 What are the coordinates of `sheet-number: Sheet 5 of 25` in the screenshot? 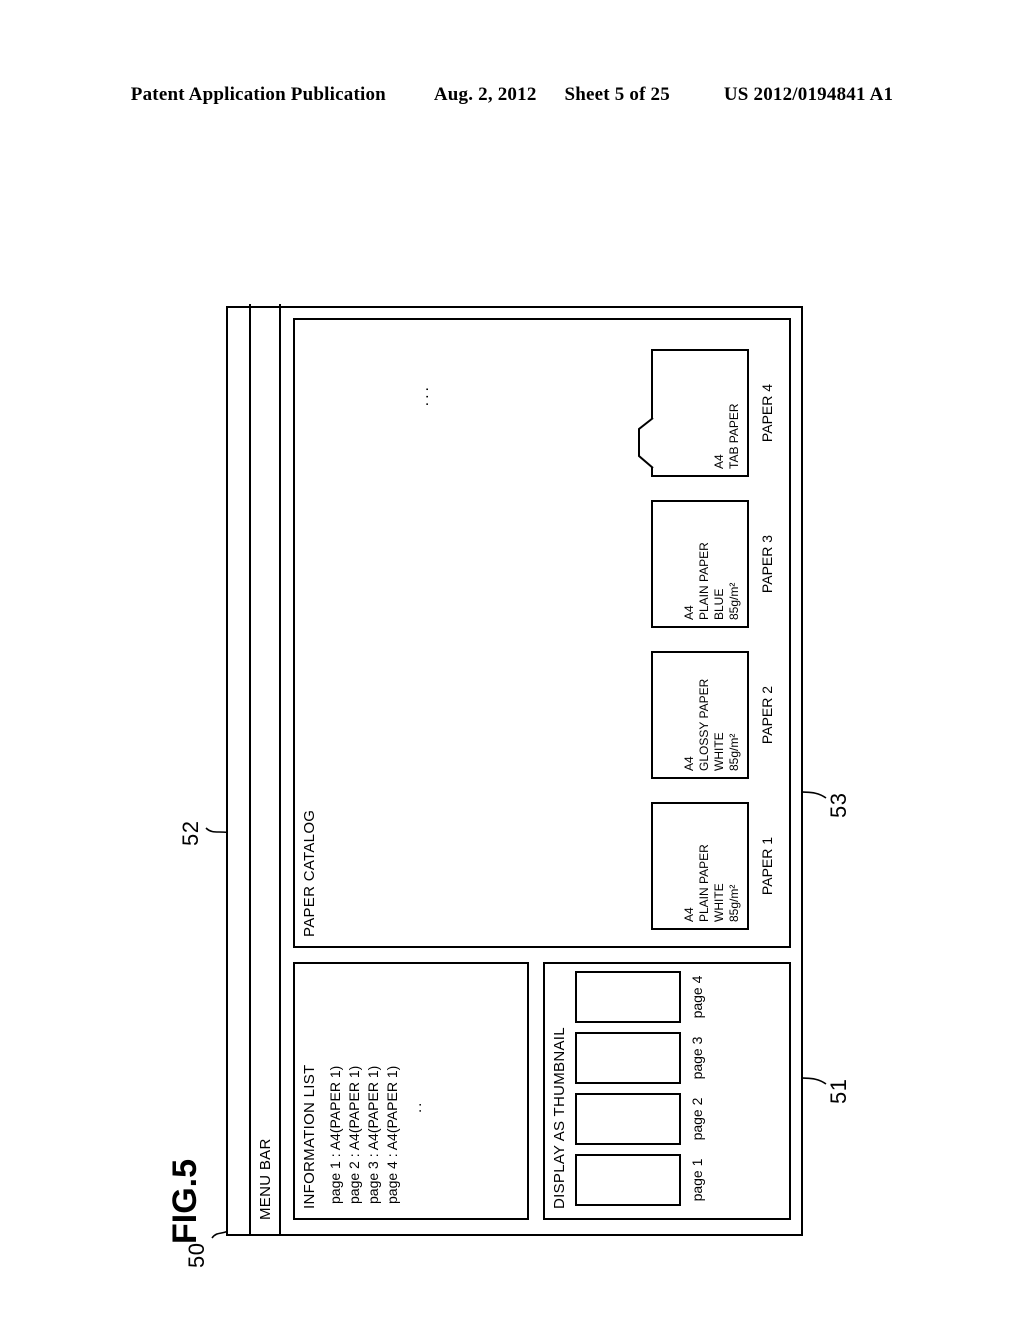 It's located at (617, 94).